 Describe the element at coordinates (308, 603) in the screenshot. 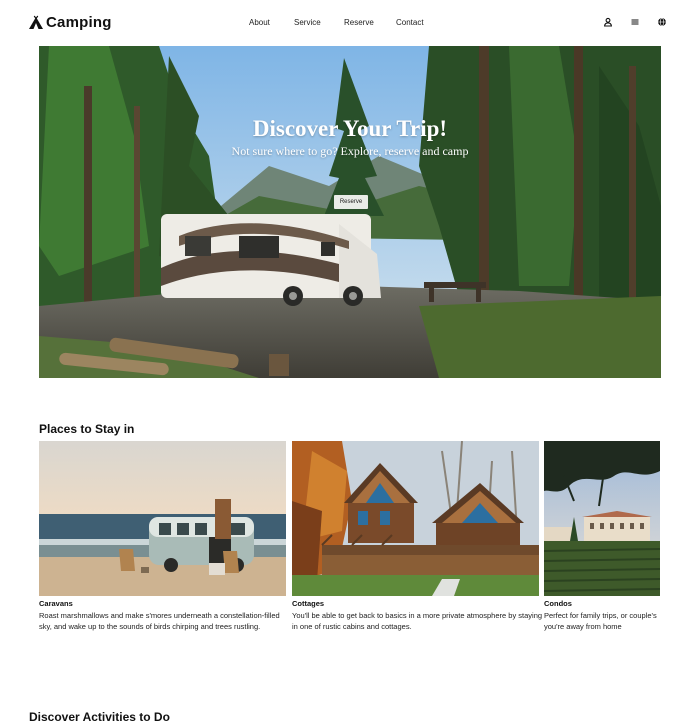

I see `card-title: Cottages` at that location.